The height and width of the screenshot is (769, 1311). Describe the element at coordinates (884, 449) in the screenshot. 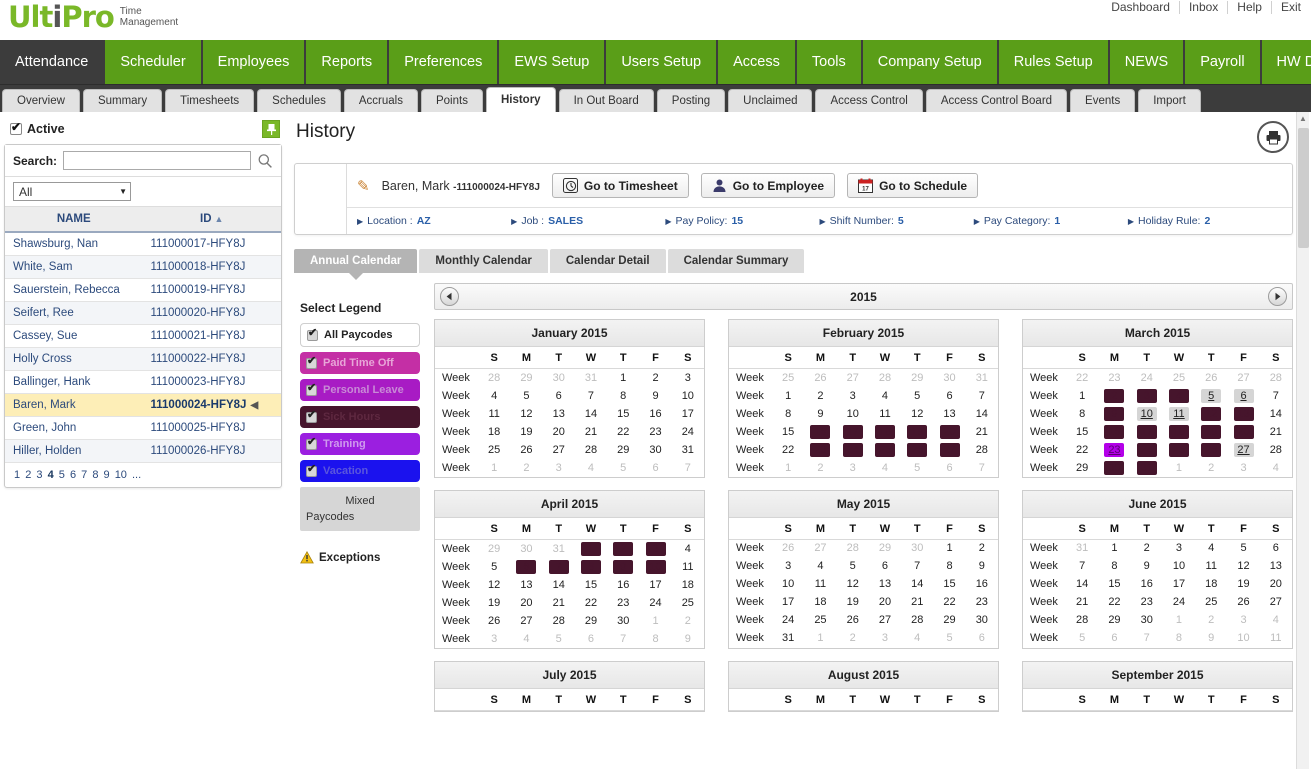

I see `day-paycode-chip: 25` at that location.